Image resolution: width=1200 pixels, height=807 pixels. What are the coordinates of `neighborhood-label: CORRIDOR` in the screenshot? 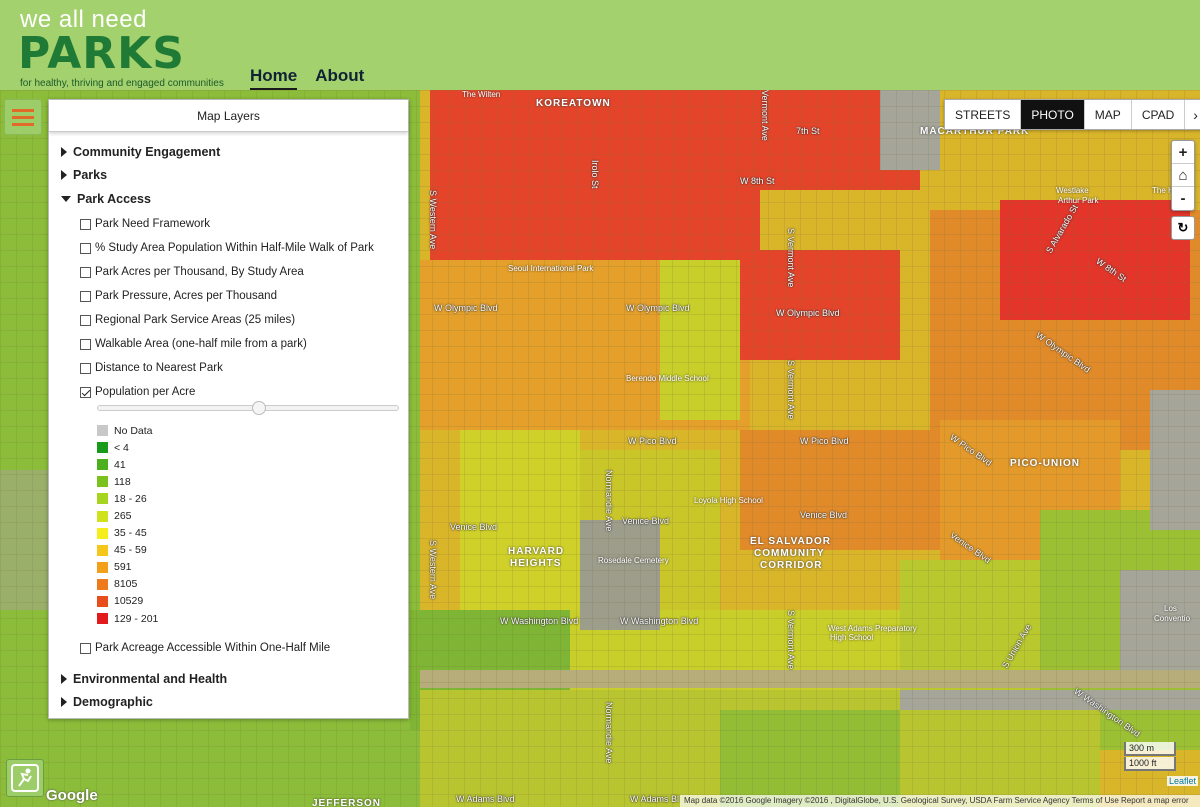 It's located at (791, 565).